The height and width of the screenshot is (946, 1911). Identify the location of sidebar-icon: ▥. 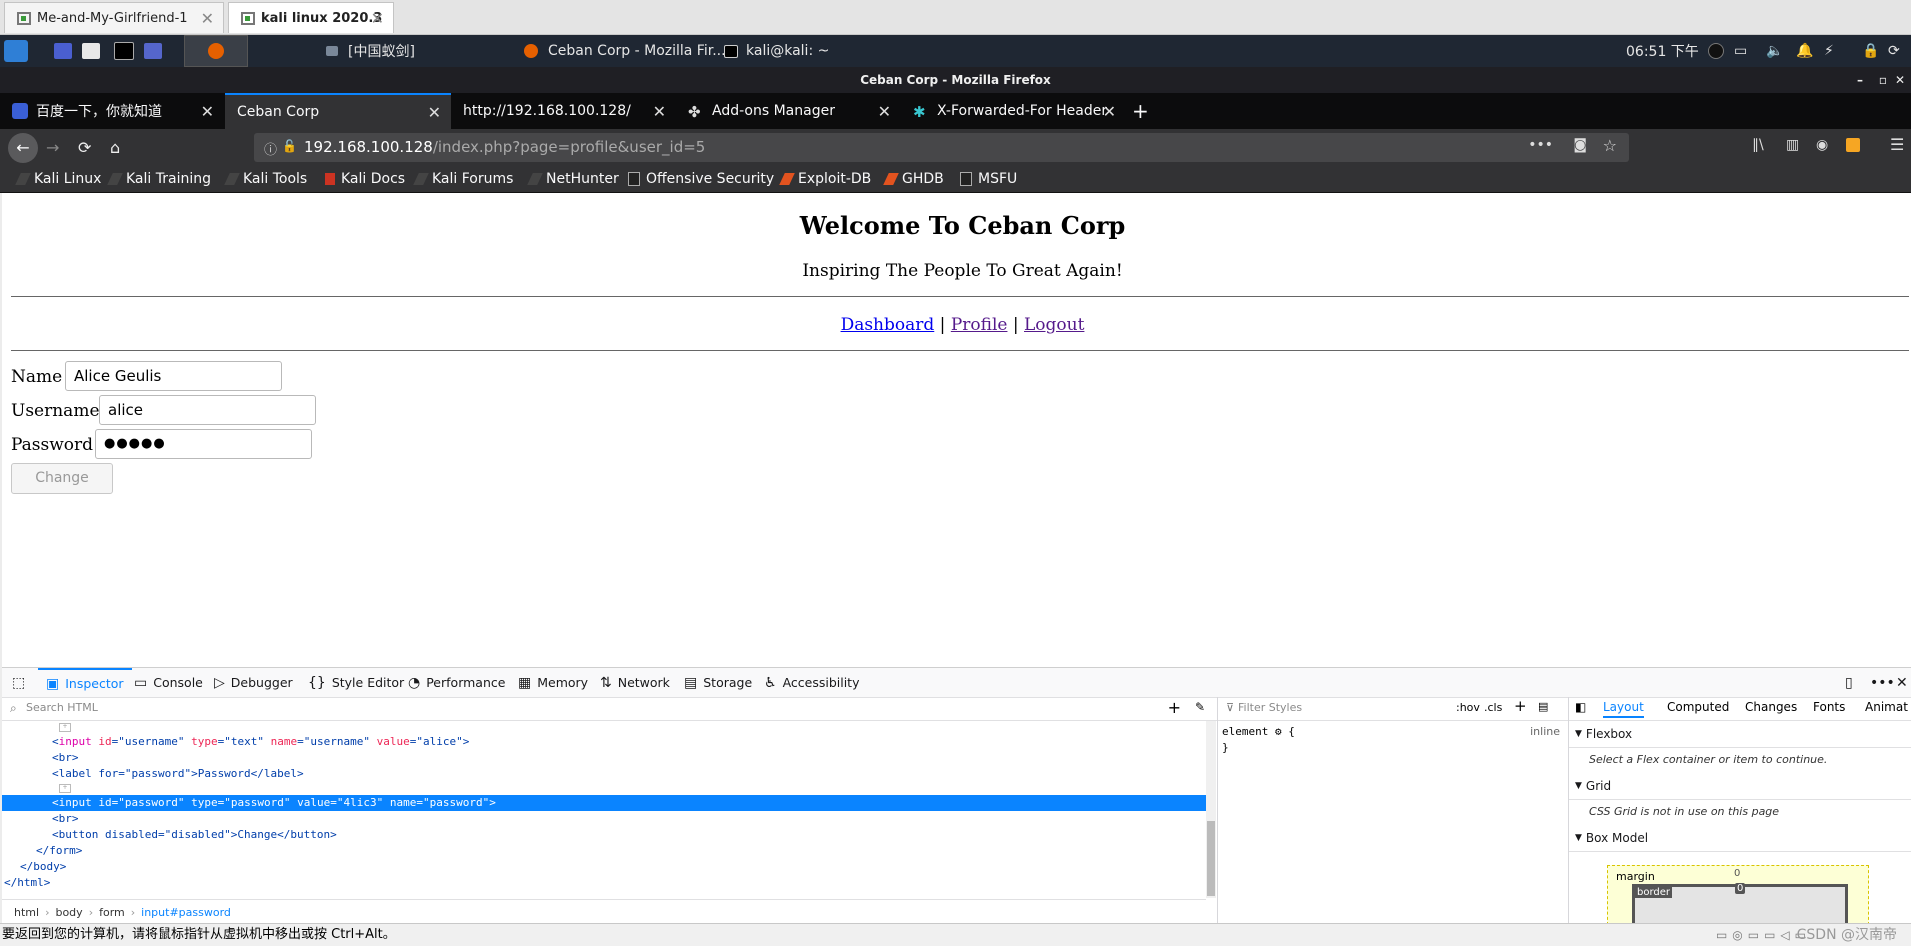
(1792, 145).